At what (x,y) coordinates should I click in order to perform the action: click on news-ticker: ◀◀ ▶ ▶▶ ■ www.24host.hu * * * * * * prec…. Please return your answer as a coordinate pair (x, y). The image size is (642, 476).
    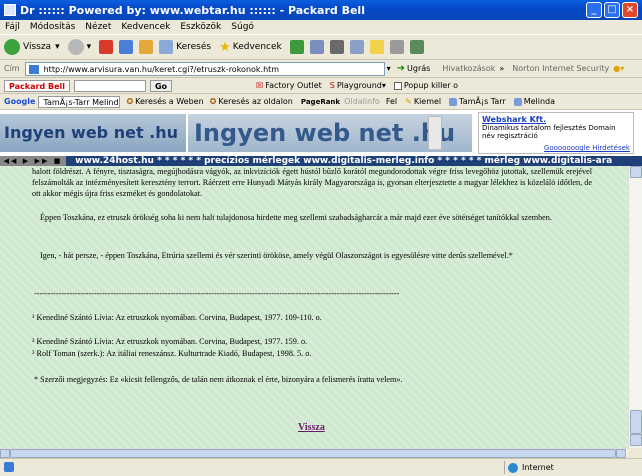
    Looking at the image, I should click on (321, 161).